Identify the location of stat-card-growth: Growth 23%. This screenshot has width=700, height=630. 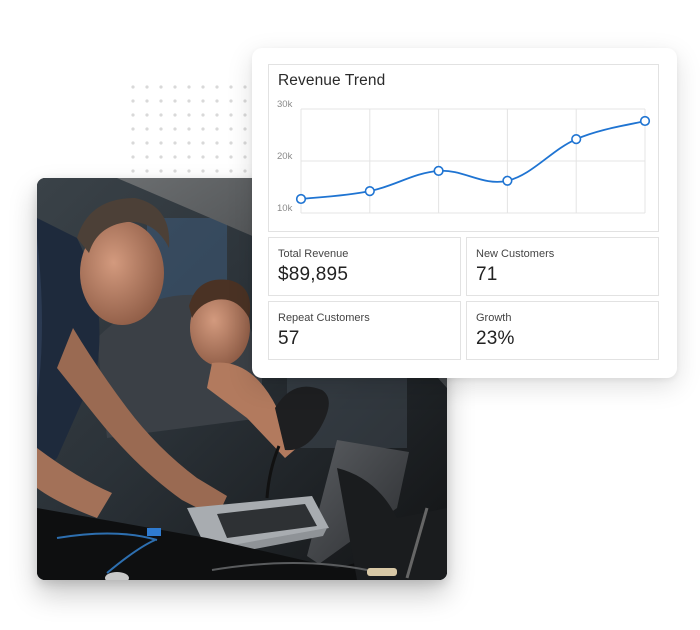
(562, 330).